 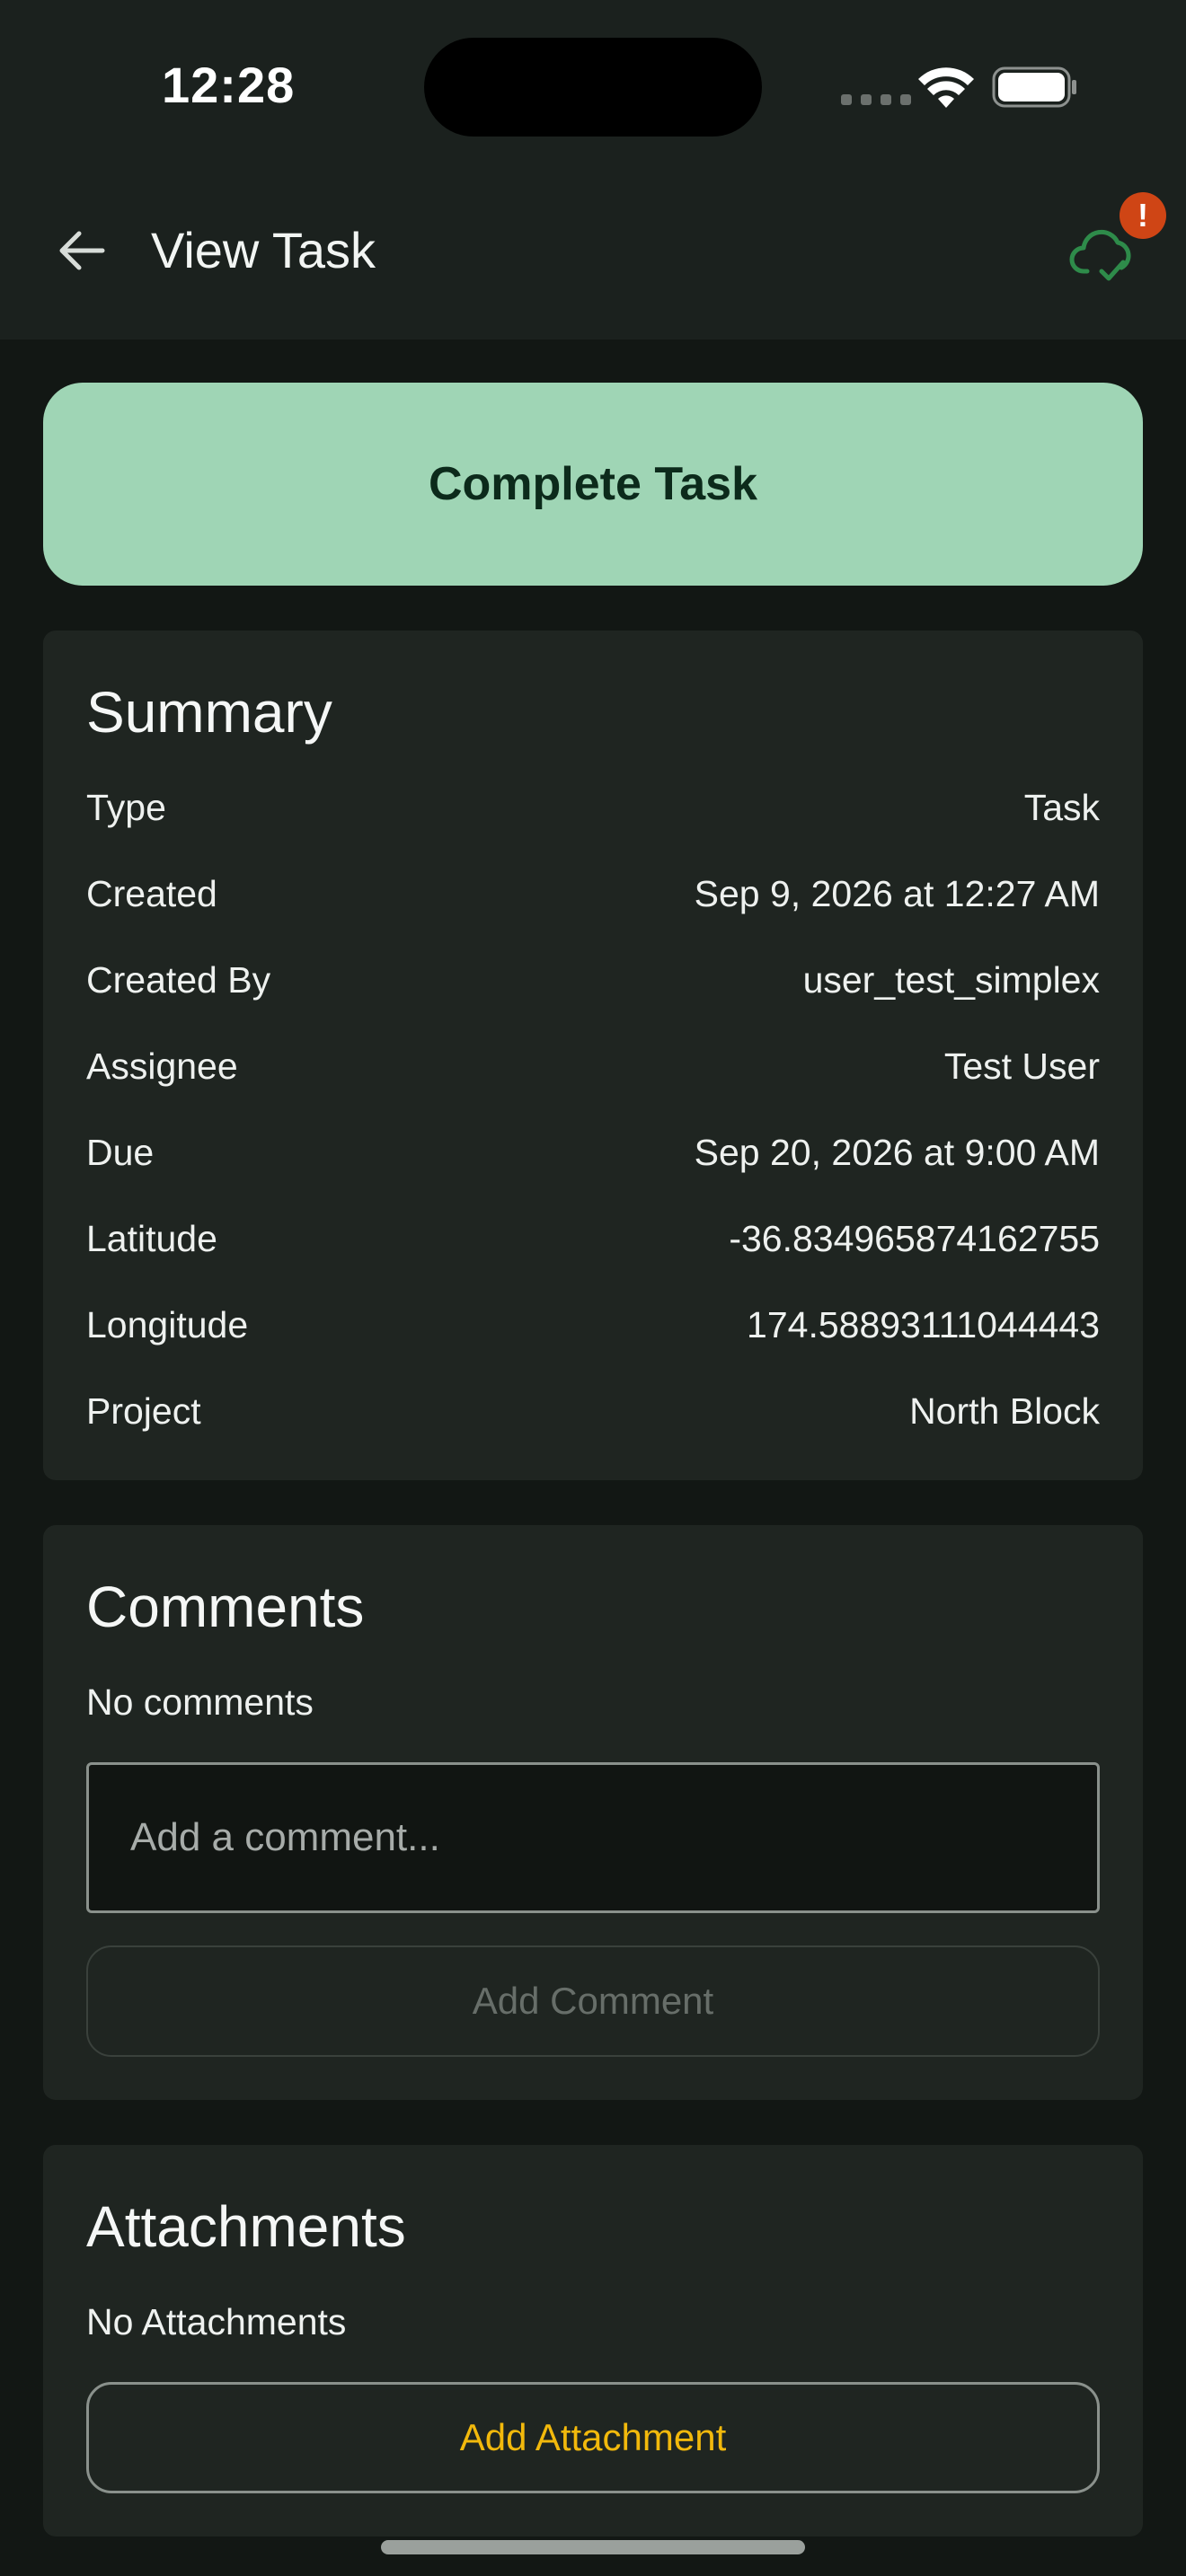 I want to click on summary-row-value: 174.58893111044443, so click(x=923, y=1324).